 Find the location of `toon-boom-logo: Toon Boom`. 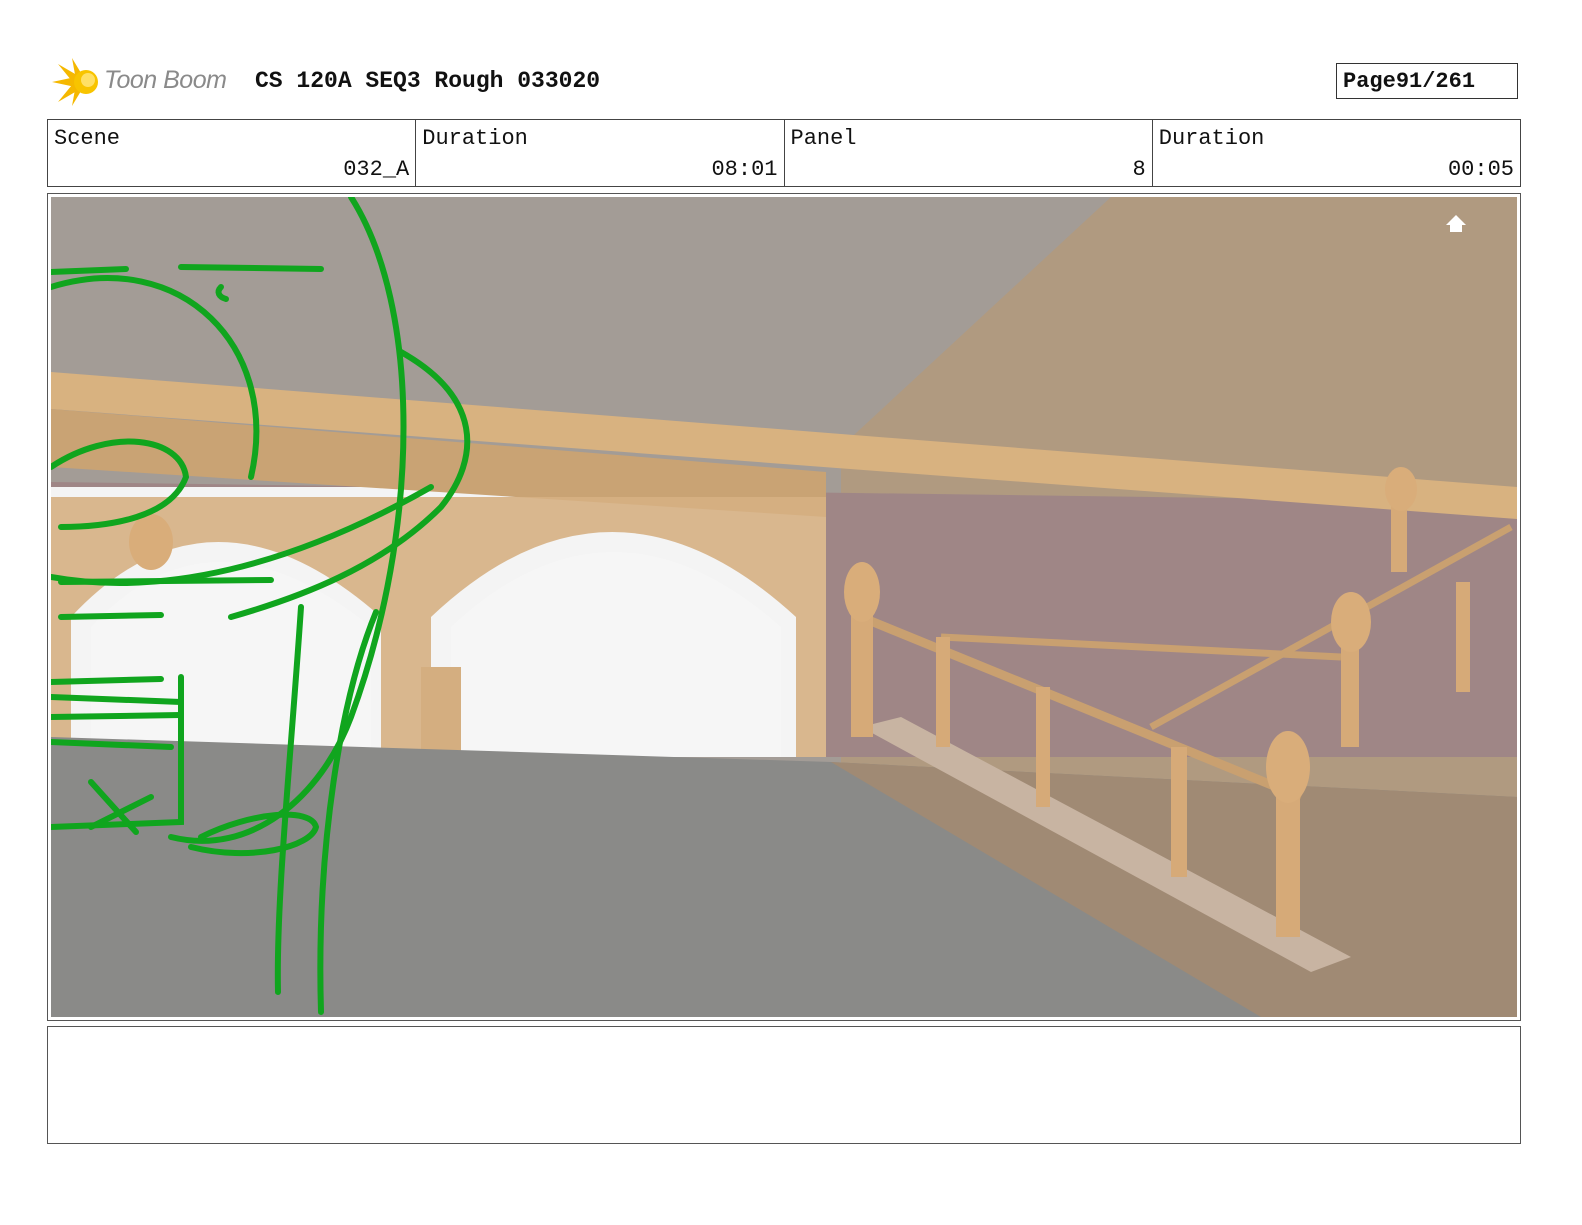

toon-boom-logo: Toon Boom is located at coordinates (145, 82).